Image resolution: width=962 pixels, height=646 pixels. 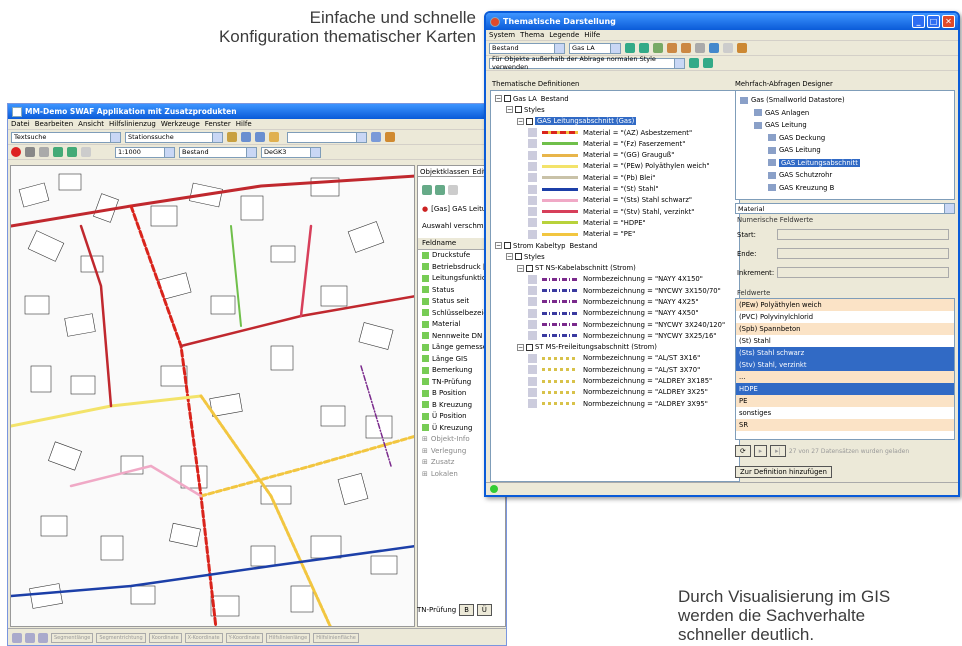 I want to click on theme-combo: Gas LA, so click(x=595, y=48).